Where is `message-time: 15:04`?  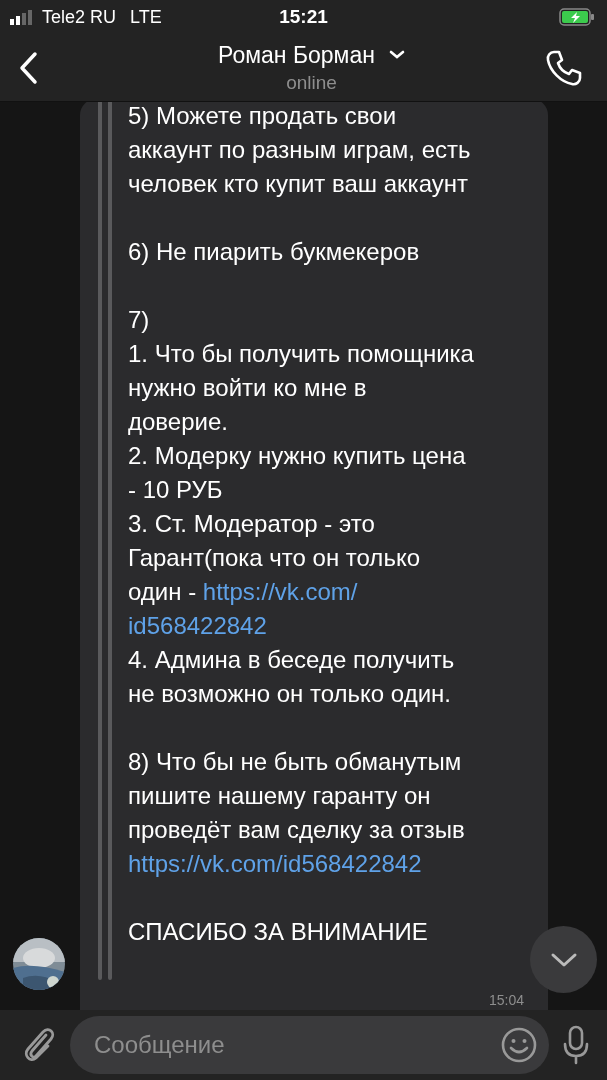 message-time: 15:04 is located at coordinates (506, 1000).